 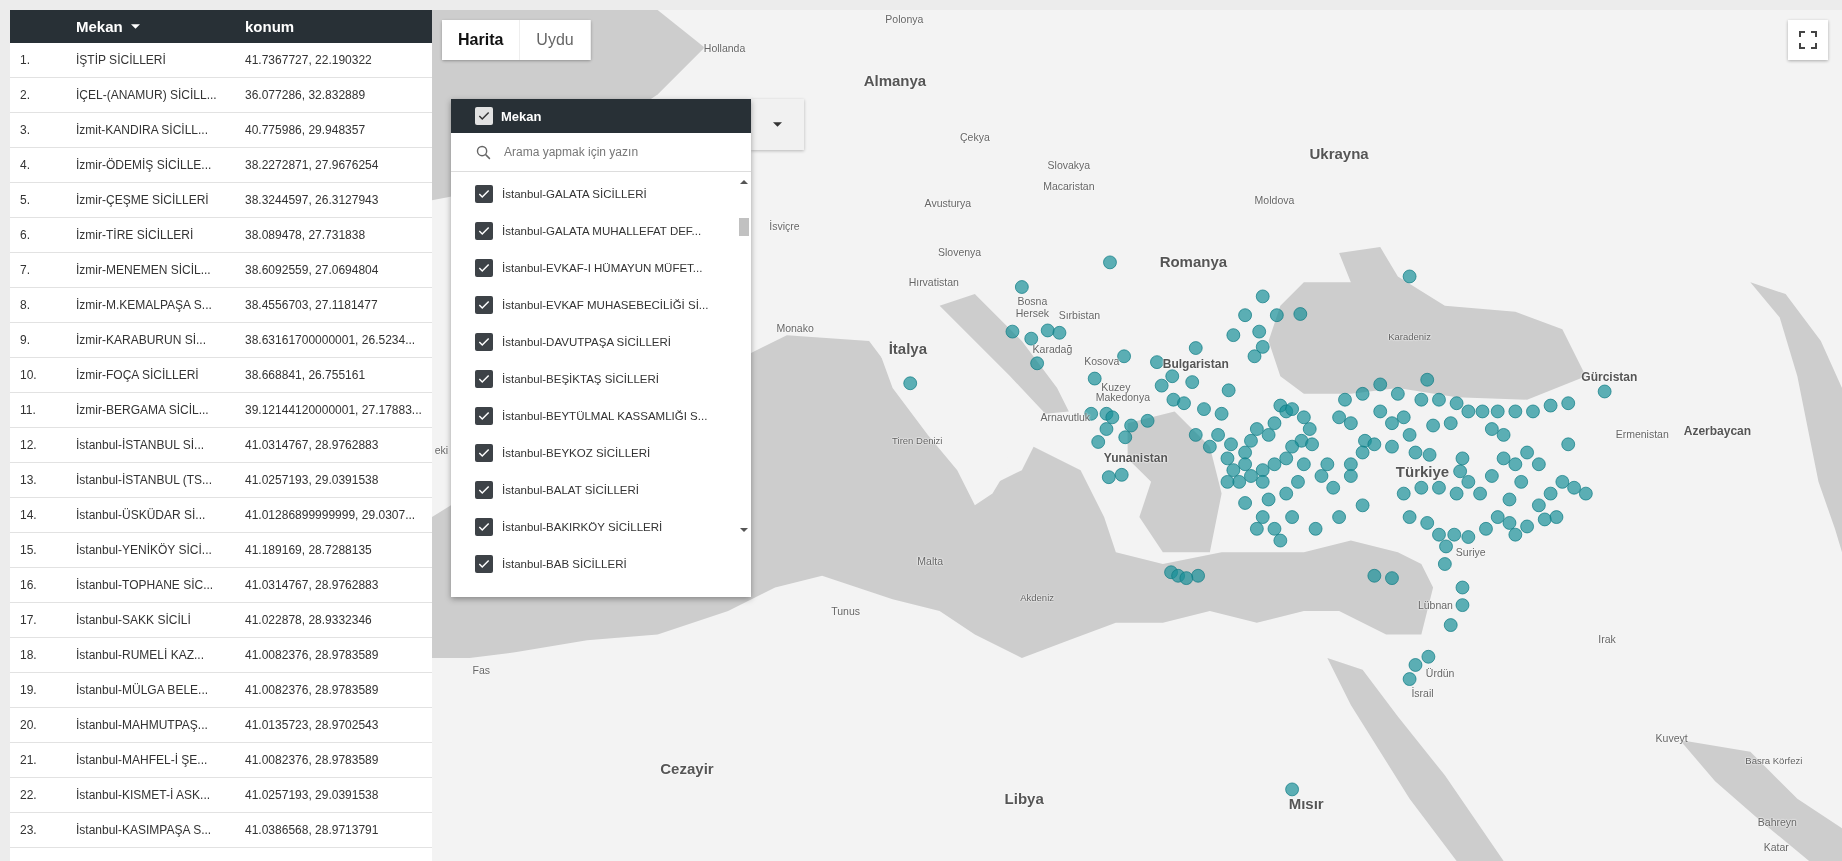 I want to click on map-label: Hollanda, so click(x=724, y=47).